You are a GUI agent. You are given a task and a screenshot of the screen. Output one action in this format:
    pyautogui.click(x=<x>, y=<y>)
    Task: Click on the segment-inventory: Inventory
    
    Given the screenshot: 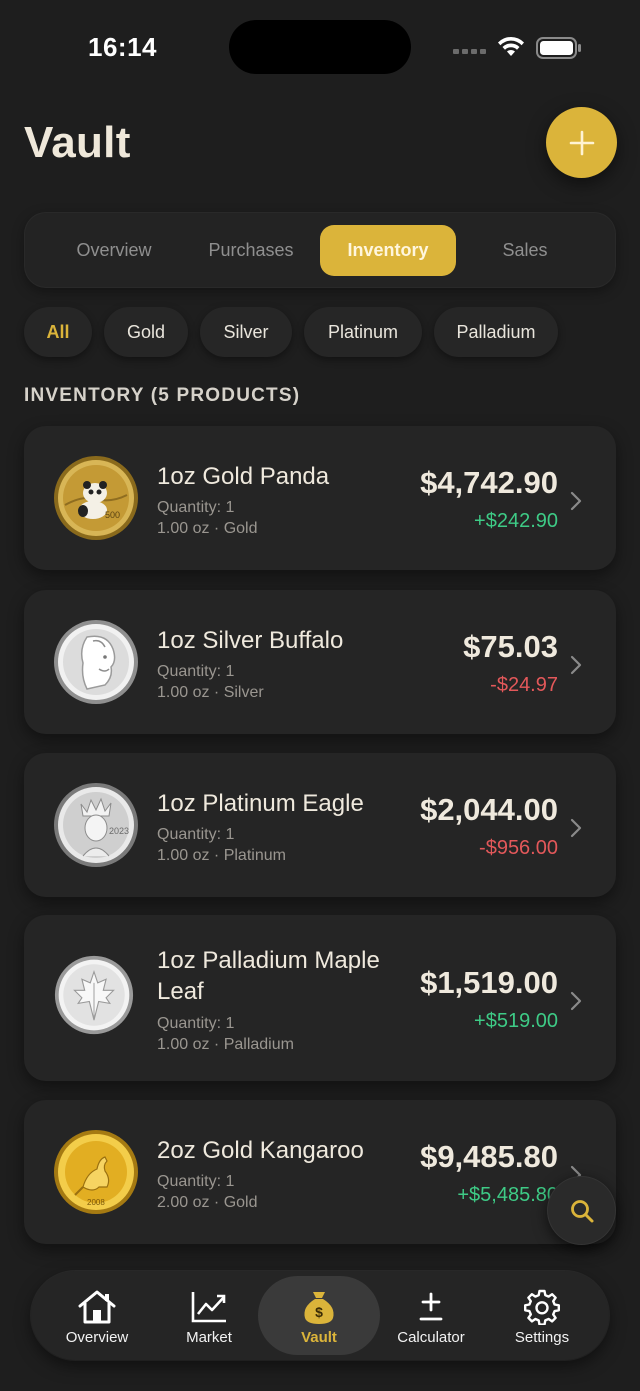 What is the action you would take?
    pyautogui.click(x=388, y=250)
    